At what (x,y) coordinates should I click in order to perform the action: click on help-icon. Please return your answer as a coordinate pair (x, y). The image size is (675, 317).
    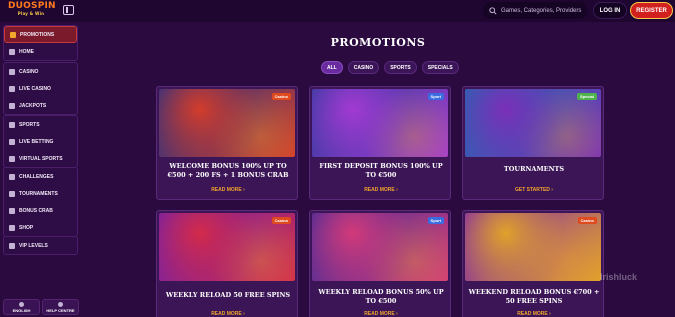
    Looking at the image, I should click on (60, 304).